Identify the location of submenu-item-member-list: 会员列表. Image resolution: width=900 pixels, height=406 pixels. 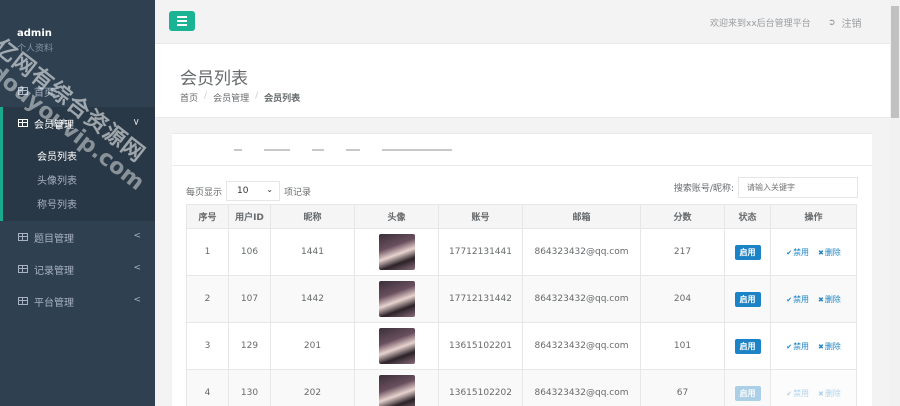
(79, 155).